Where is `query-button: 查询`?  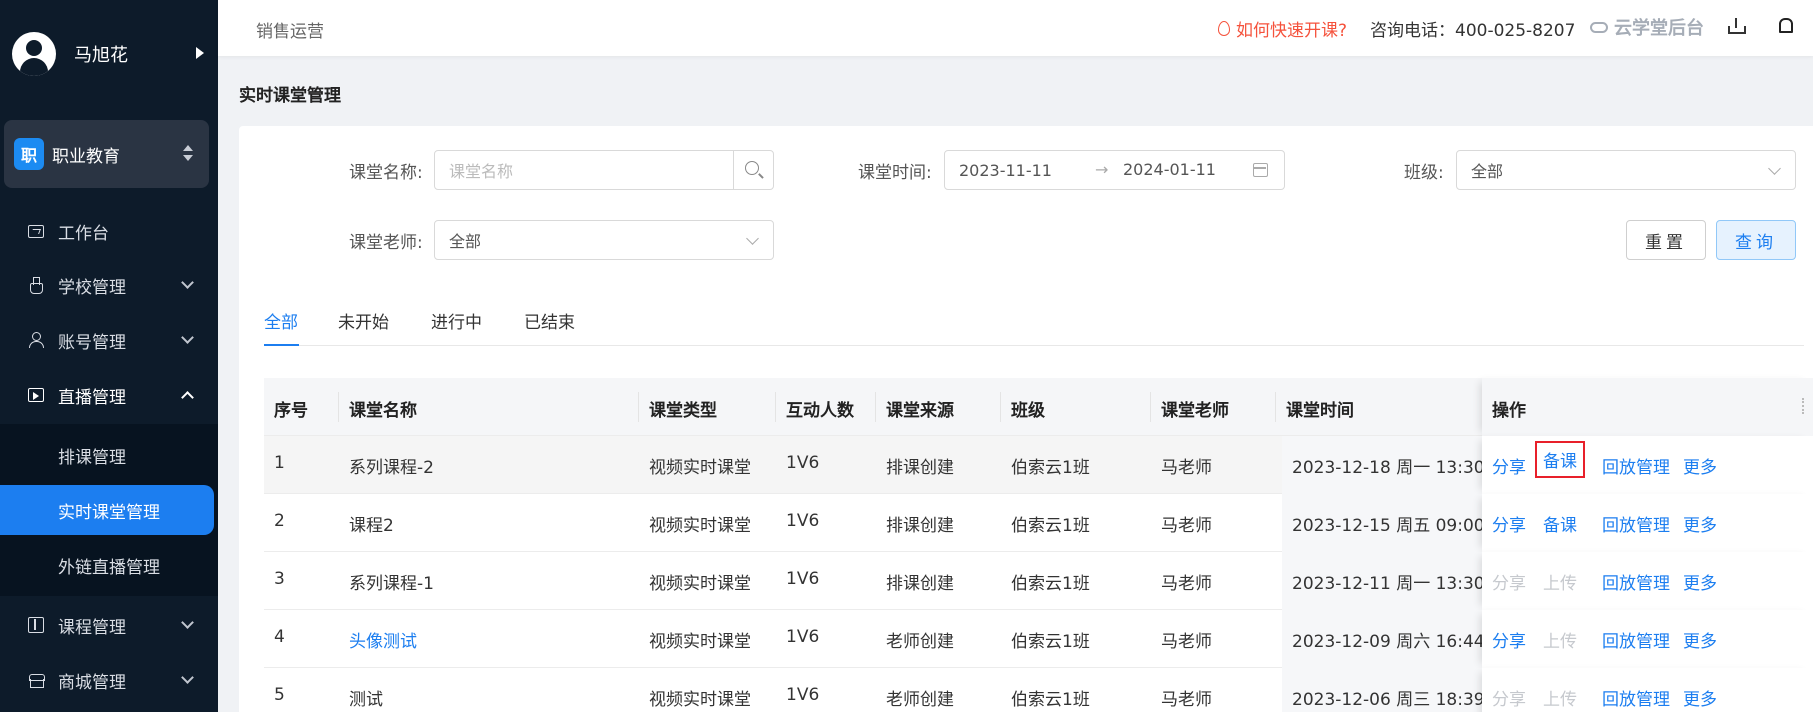
query-button: 查询 is located at coordinates (1756, 240).